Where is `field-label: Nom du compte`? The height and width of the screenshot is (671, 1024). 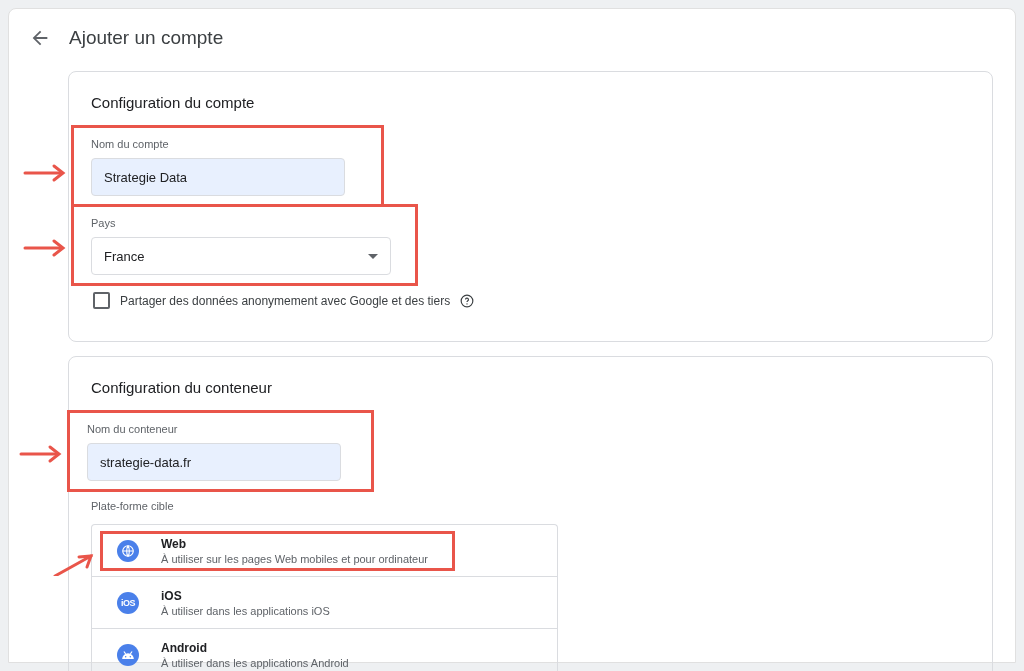 field-label: Nom du compte is located at coordinates (130, 144).